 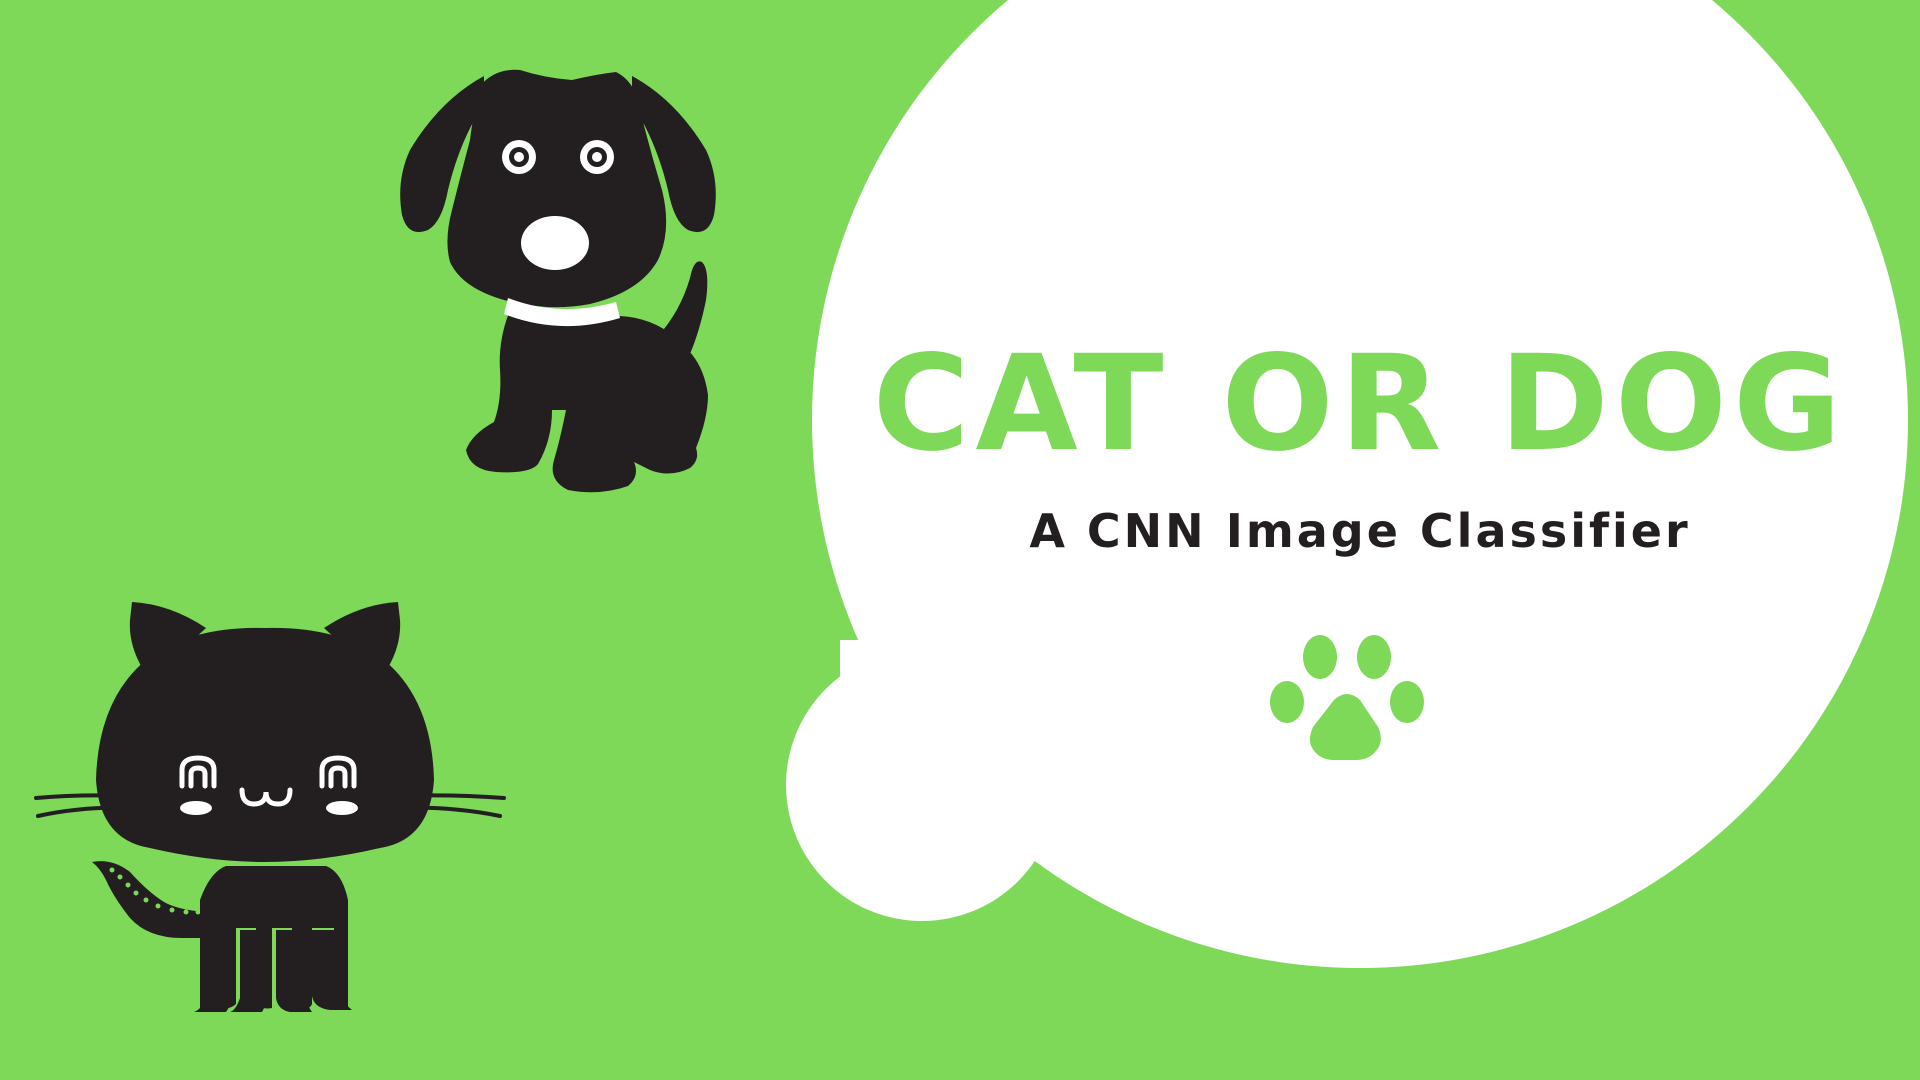 I want to click on title-block: CAT OR DOG A CNN Image Classifier, so click(x=1360, y=448).